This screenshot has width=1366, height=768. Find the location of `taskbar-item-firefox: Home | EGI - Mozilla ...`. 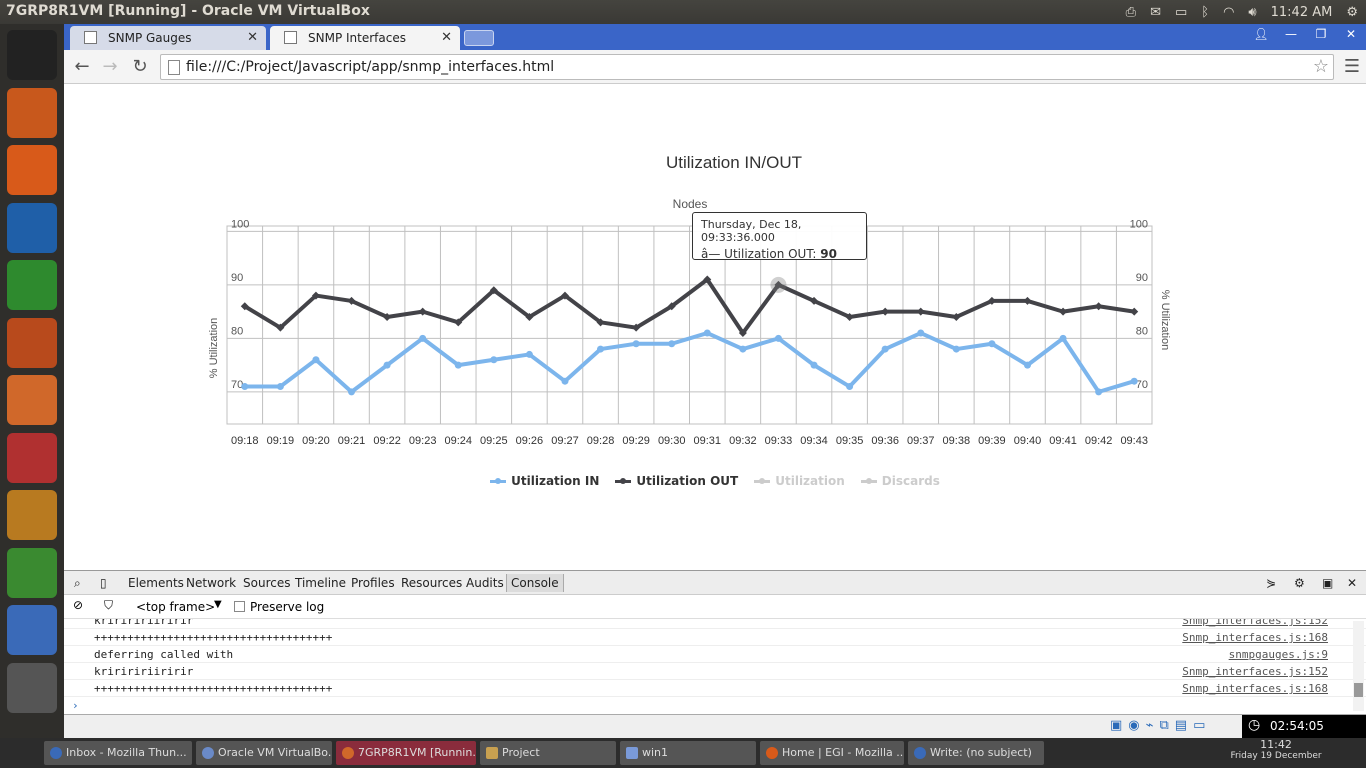

taskbar-item-firefox: Home | EGI - Mozilla ... is located at coordinates (832, 753).